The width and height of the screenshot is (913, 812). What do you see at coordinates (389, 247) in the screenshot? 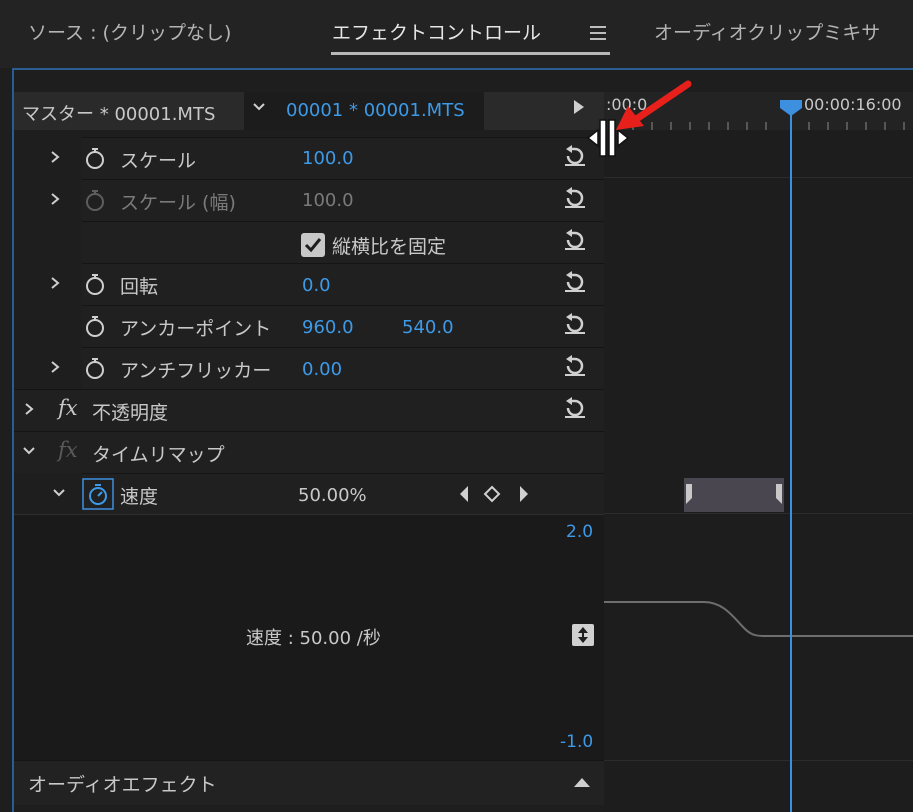
I see `uniform-scale-label: 縦横比を固定` at bounding box center [389, 247].